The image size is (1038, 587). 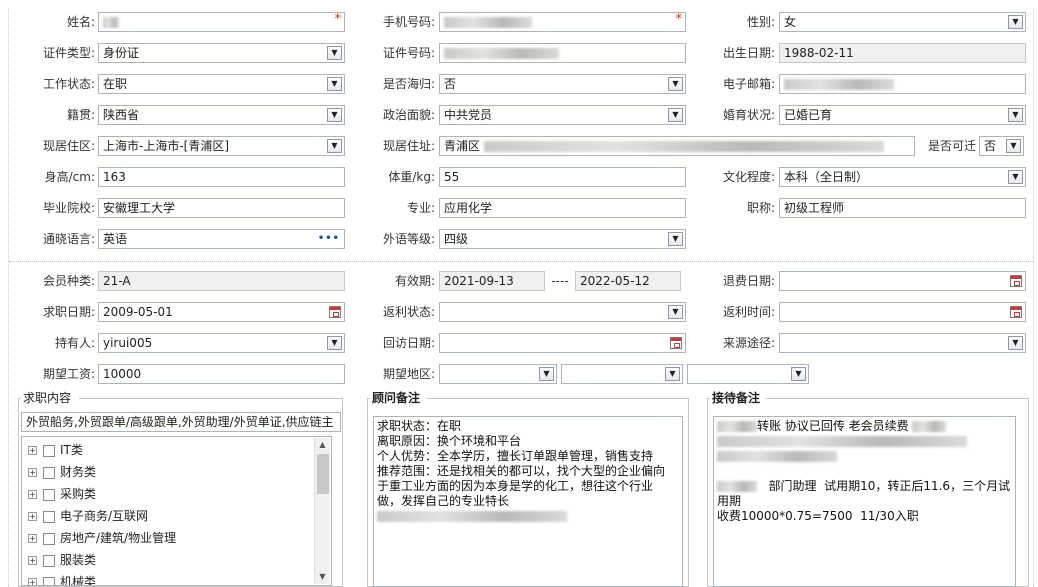 I want to click on work-status-select: 在职 ▼, so click(x=221, y=84).